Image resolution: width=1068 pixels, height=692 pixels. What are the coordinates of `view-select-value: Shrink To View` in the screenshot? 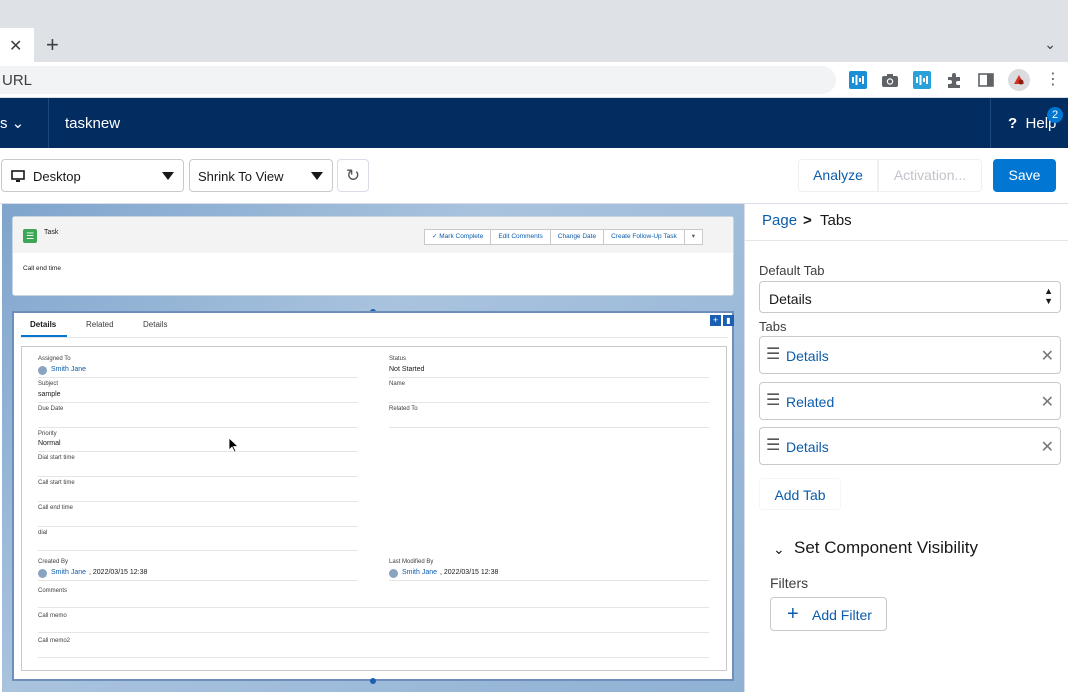 It's located at (241, 176).